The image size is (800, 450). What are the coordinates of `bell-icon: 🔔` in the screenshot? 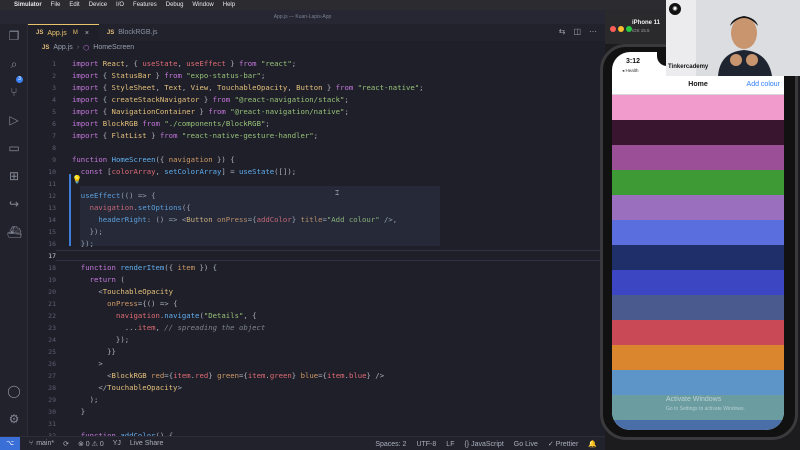 It's located at (592, 444).